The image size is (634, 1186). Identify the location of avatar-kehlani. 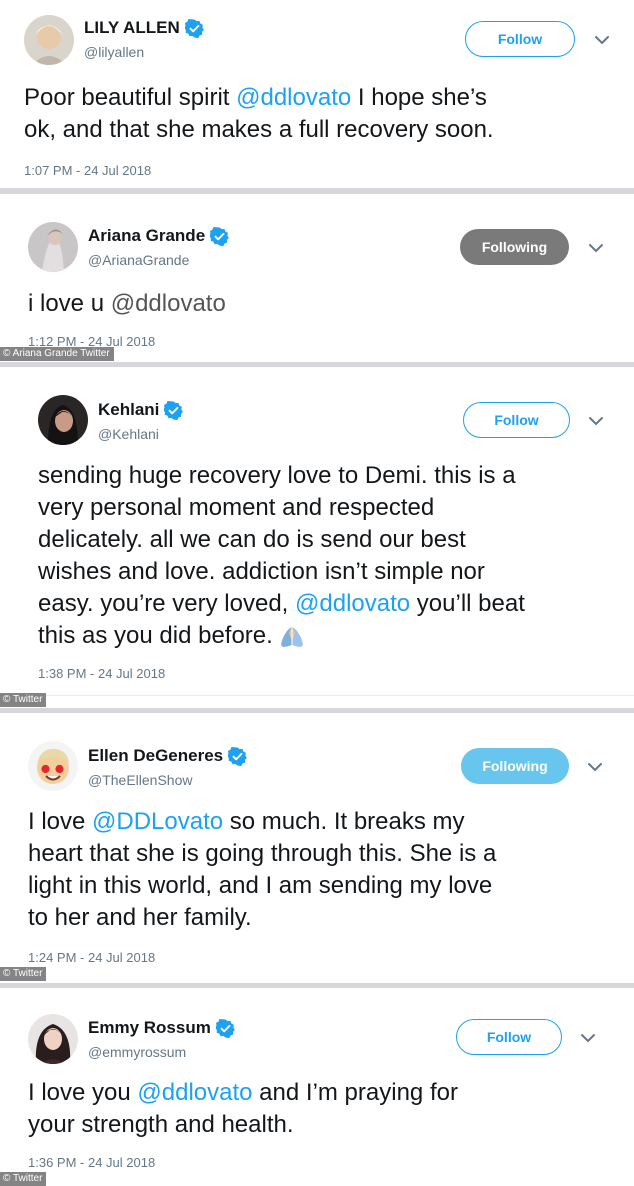
(63, 420).